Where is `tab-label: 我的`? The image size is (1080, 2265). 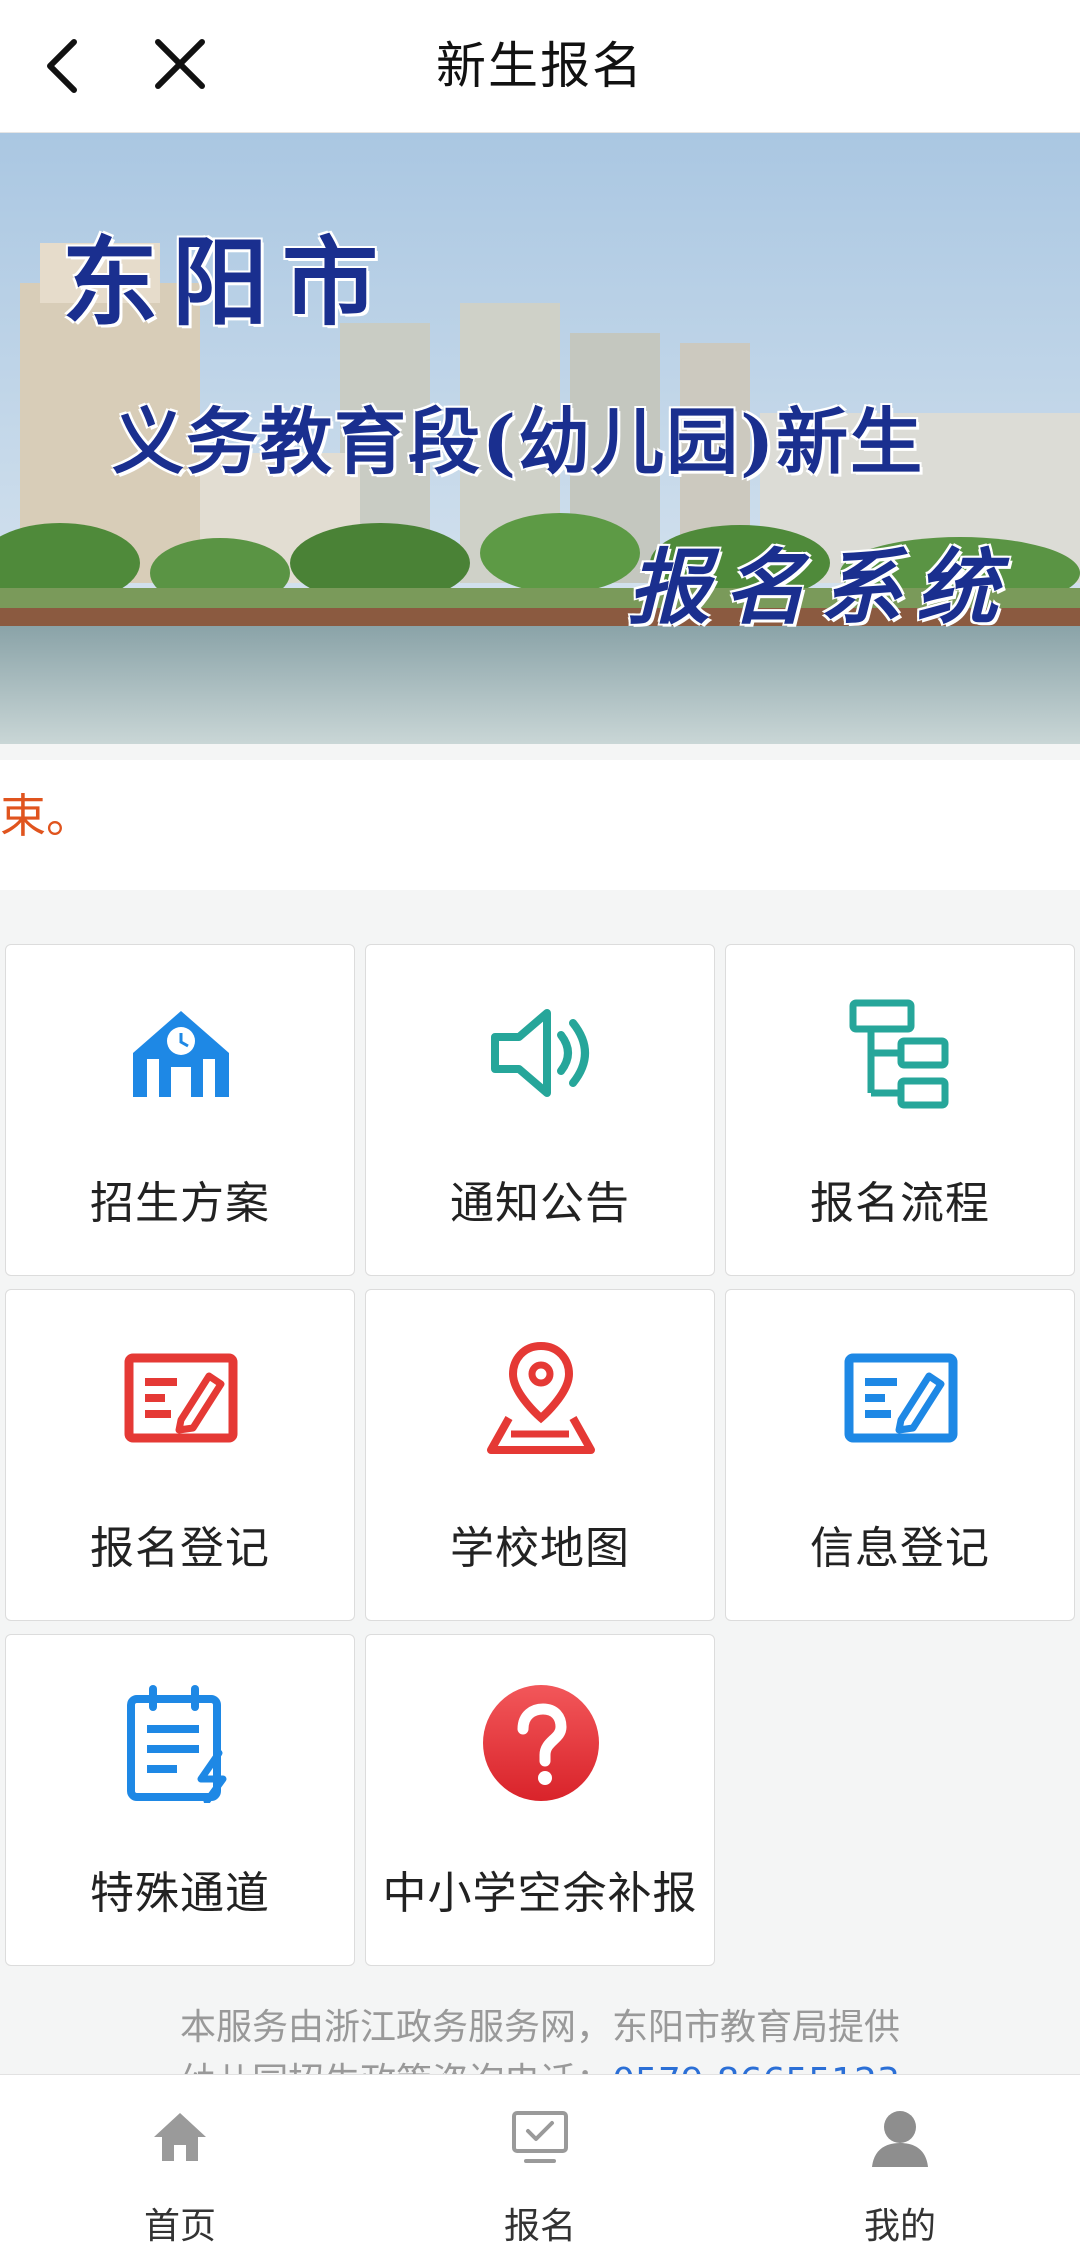 tab-label: 我的 is located at coordinates (899, 2226).